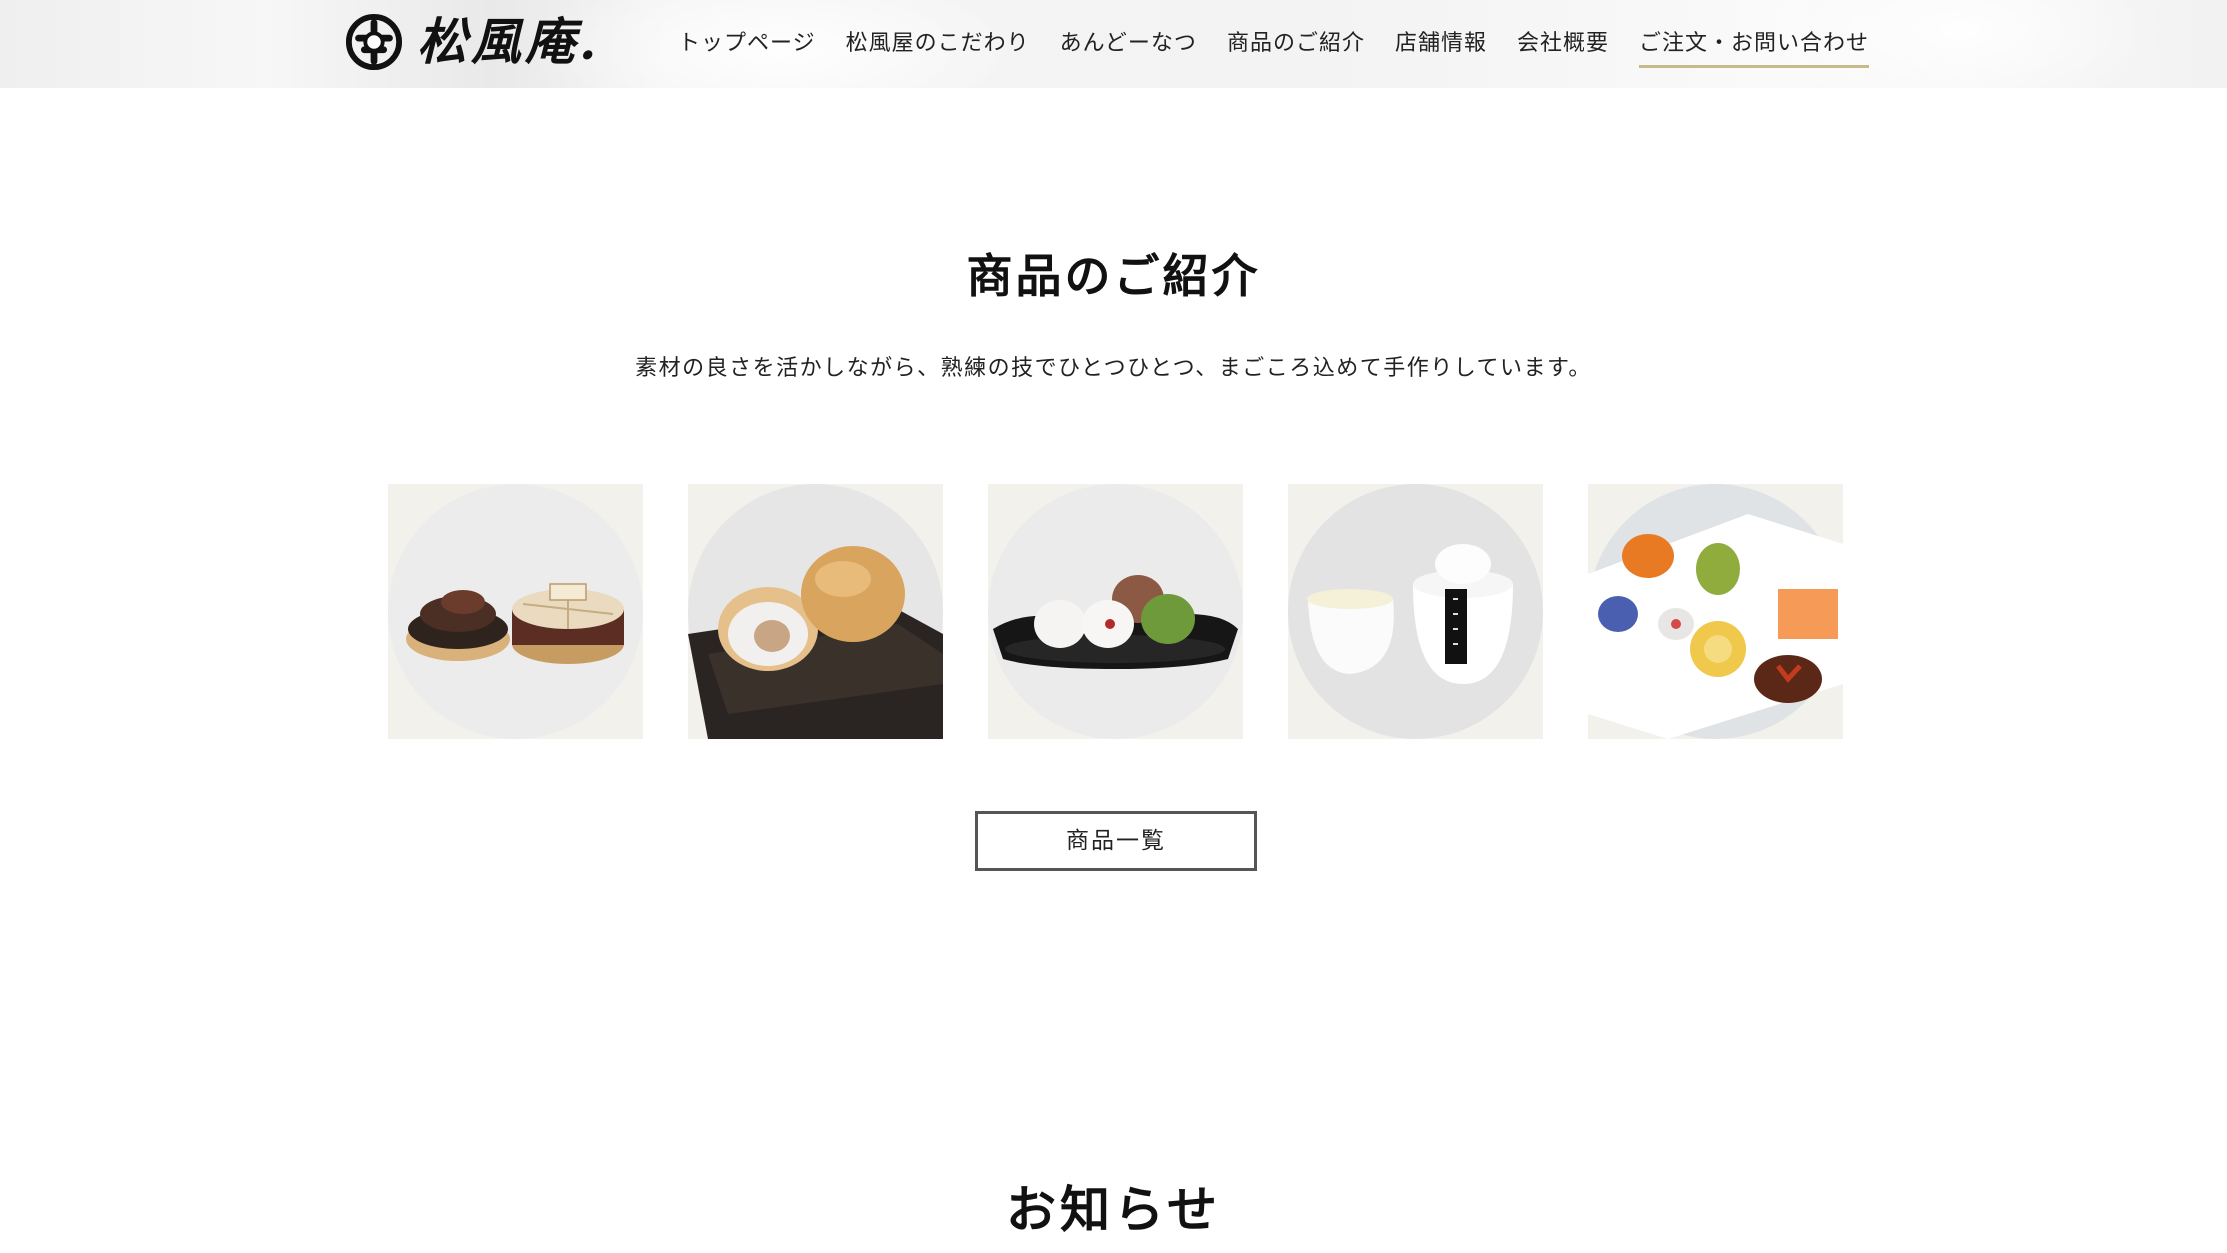 This screenshot has width=2227, height=1253. I want to click on nav-item-top: トップページ, so click(747, 44).